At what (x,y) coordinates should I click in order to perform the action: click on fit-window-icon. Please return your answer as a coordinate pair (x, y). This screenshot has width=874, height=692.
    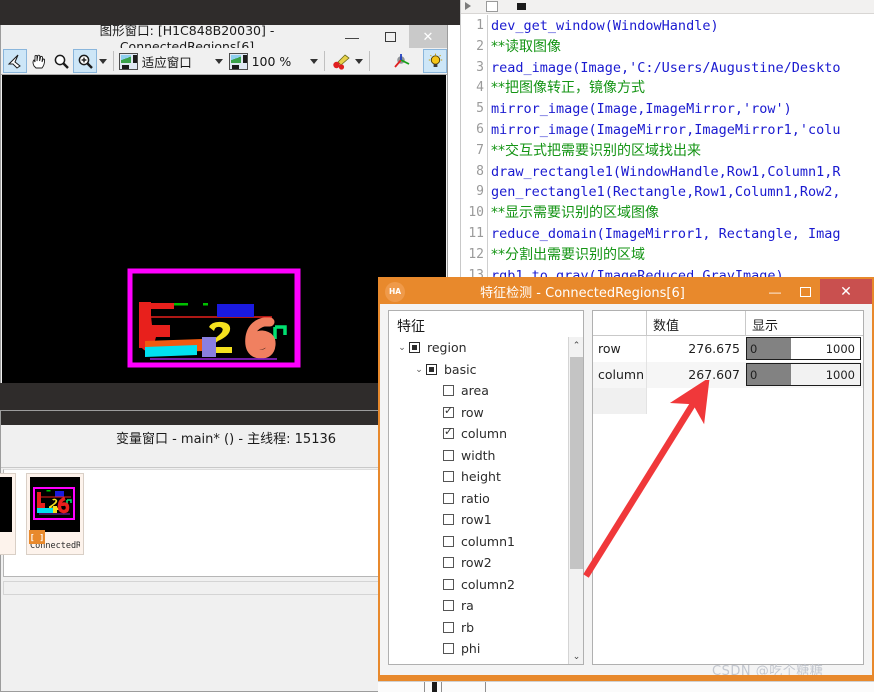
    Looking at the image, I should click on (128, 61).